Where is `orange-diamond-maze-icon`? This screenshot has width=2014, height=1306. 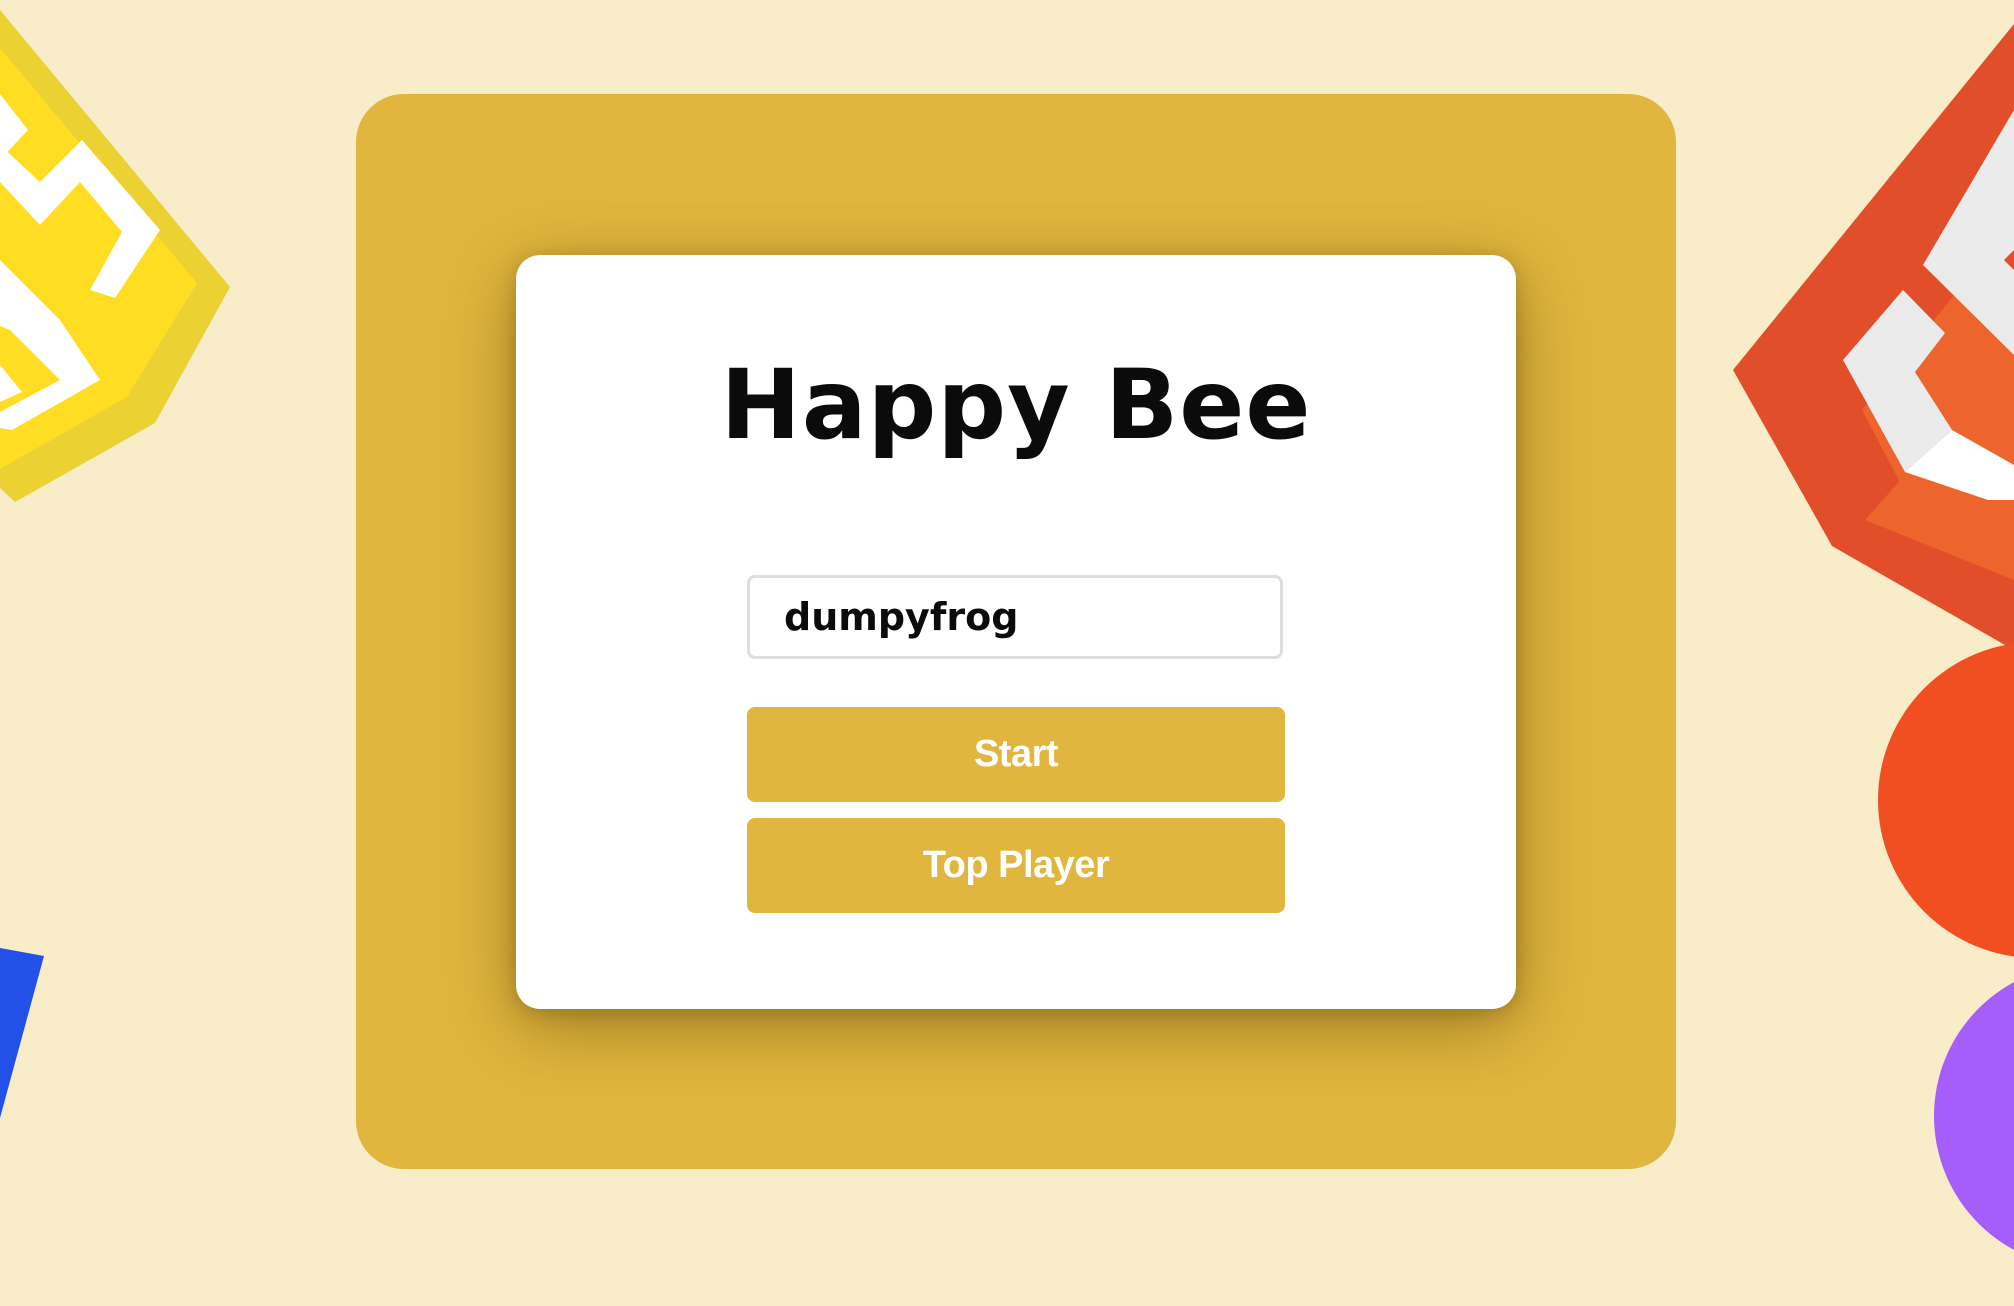 orange-diamond-maze-icon is located at coordinates (1873, 334).